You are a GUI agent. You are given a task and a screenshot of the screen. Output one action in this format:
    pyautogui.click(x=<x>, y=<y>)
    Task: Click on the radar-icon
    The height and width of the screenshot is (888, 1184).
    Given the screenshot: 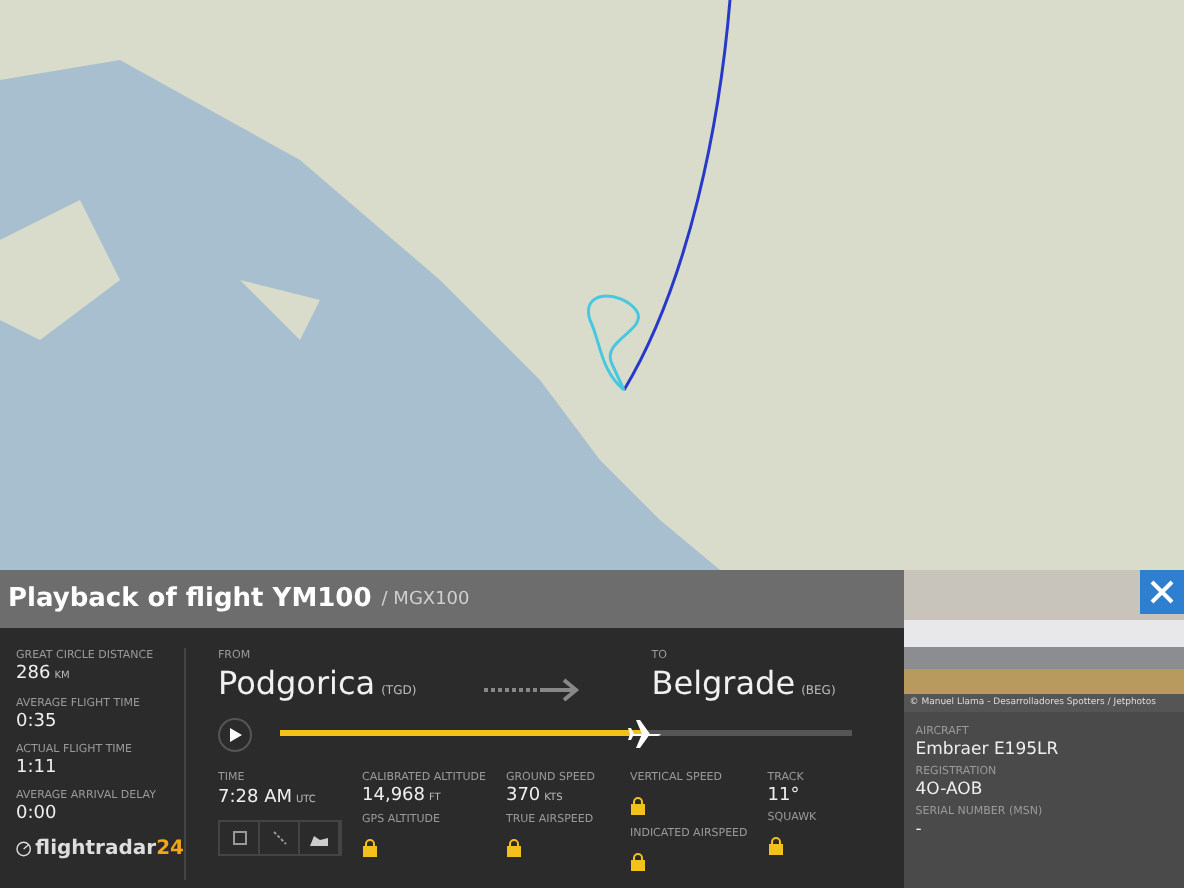 What is the action you would take?
    pyautogui.click(x=24, y=849)
    